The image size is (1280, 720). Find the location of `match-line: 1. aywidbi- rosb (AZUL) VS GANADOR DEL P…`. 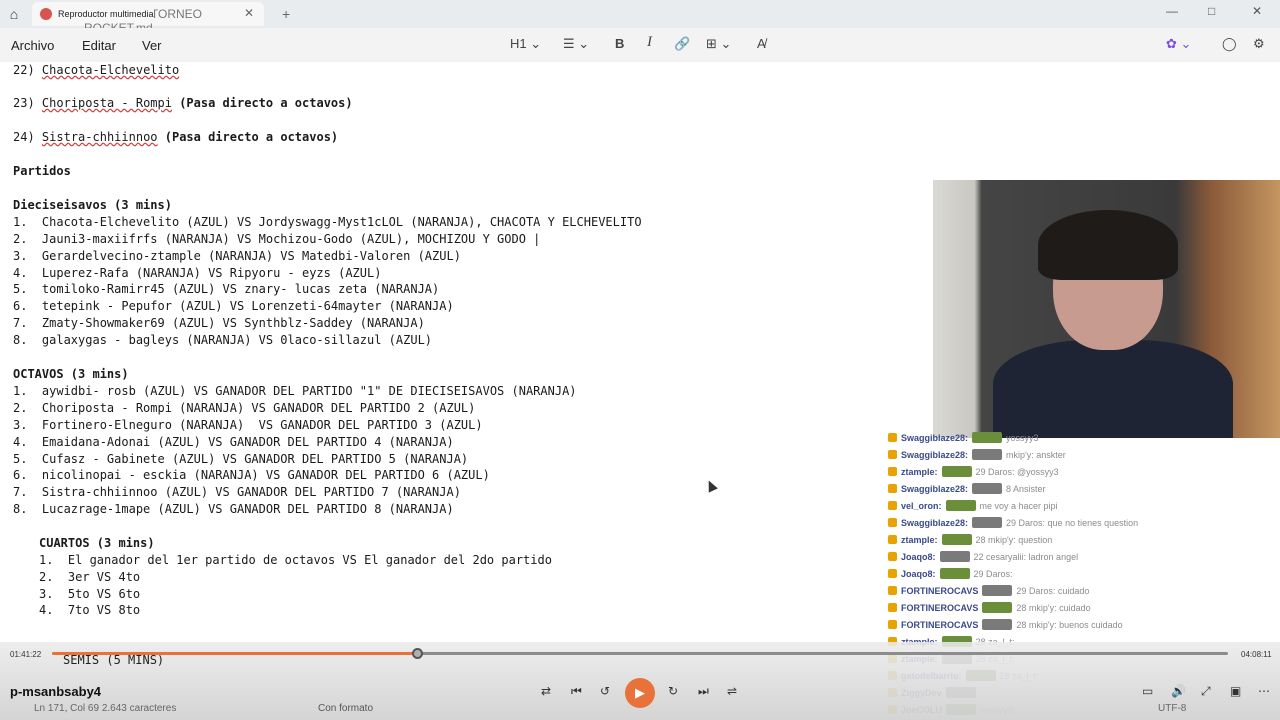

match-line: 1. aywidbi- rosb (AZUL) VS GANADOR DEL P… is located at coordinates (295, 391).